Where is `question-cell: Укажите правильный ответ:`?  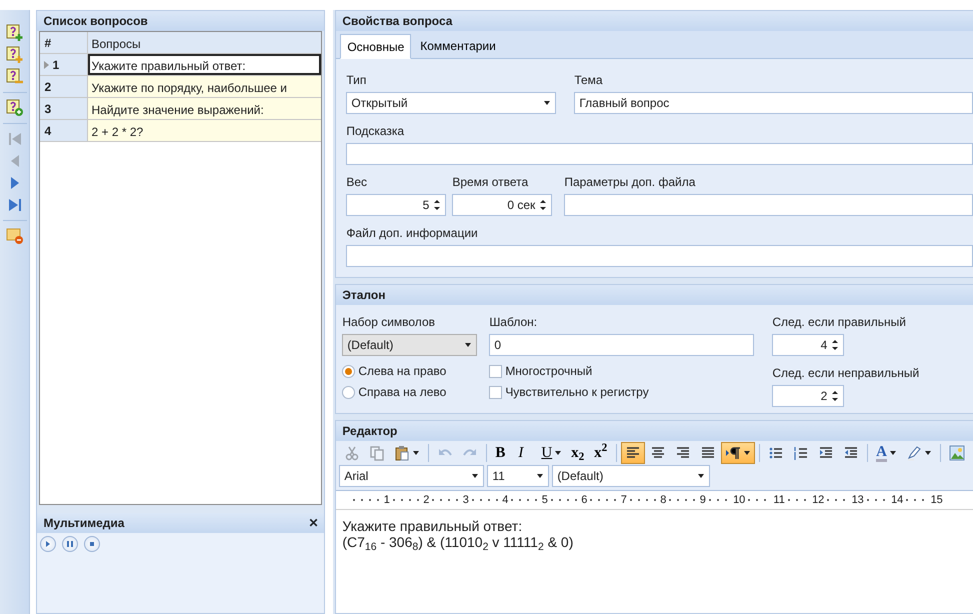
question-cell: Укажите правильный ответ: is located at coordinates (205, 64).